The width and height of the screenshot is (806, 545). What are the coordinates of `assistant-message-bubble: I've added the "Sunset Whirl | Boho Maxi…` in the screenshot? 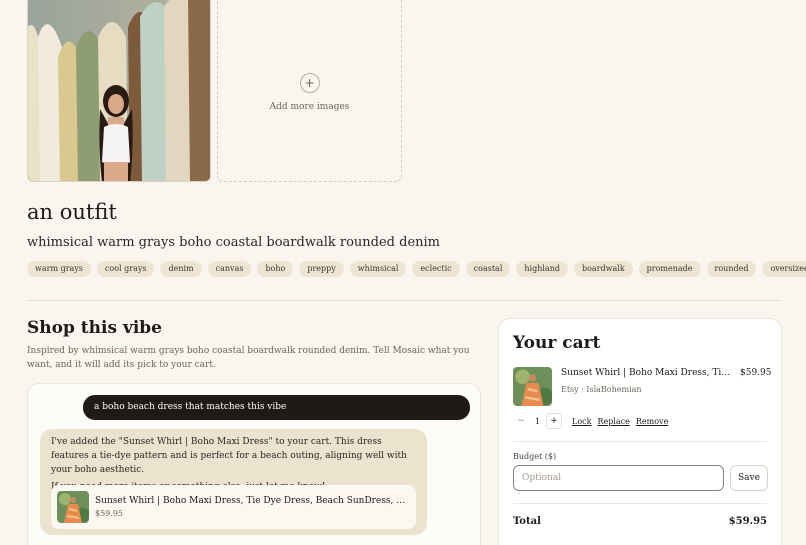 It's located at (233, 482).